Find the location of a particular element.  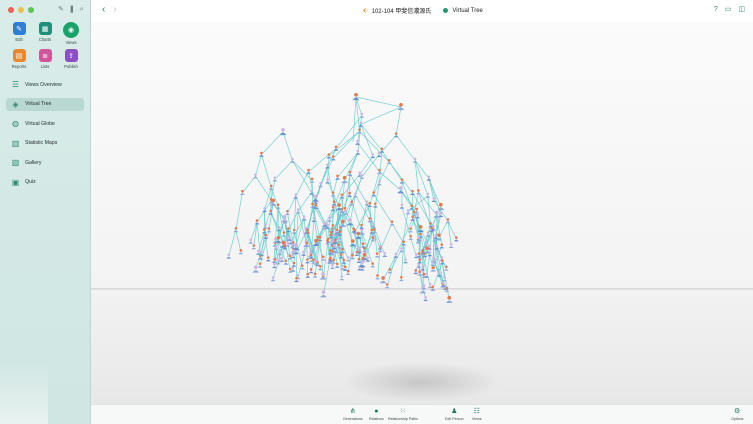

bookmark-icon: ❚ is located at coordinates (72, 10).